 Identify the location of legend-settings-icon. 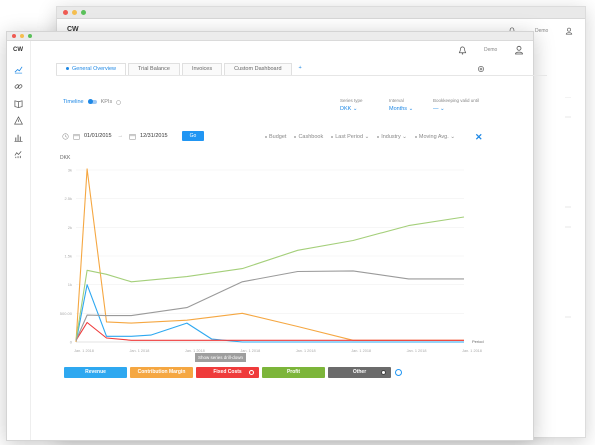
(398, 372).